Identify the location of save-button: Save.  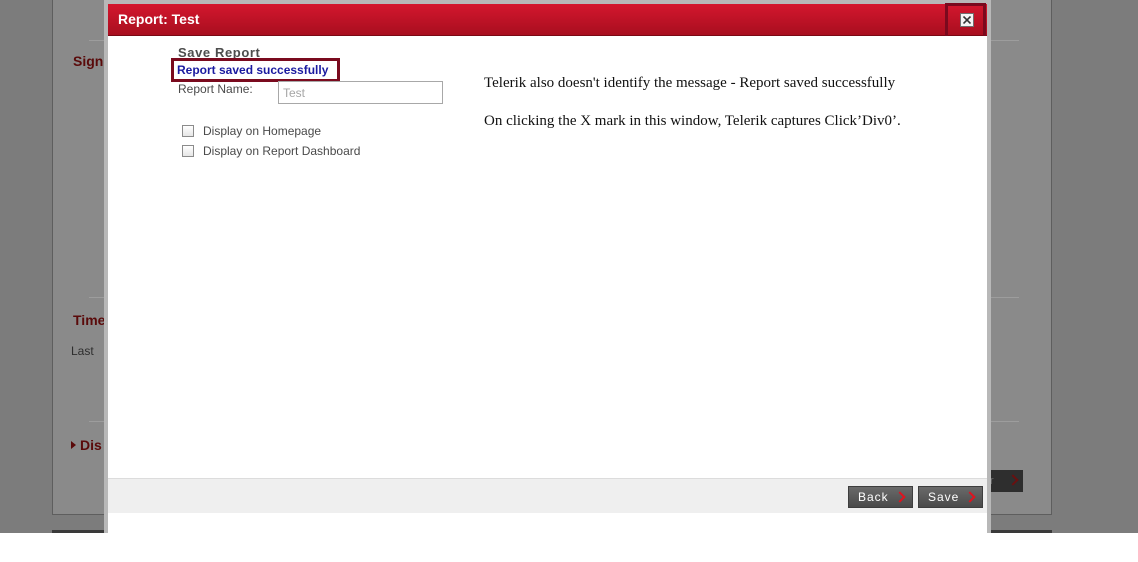
(950, 497).